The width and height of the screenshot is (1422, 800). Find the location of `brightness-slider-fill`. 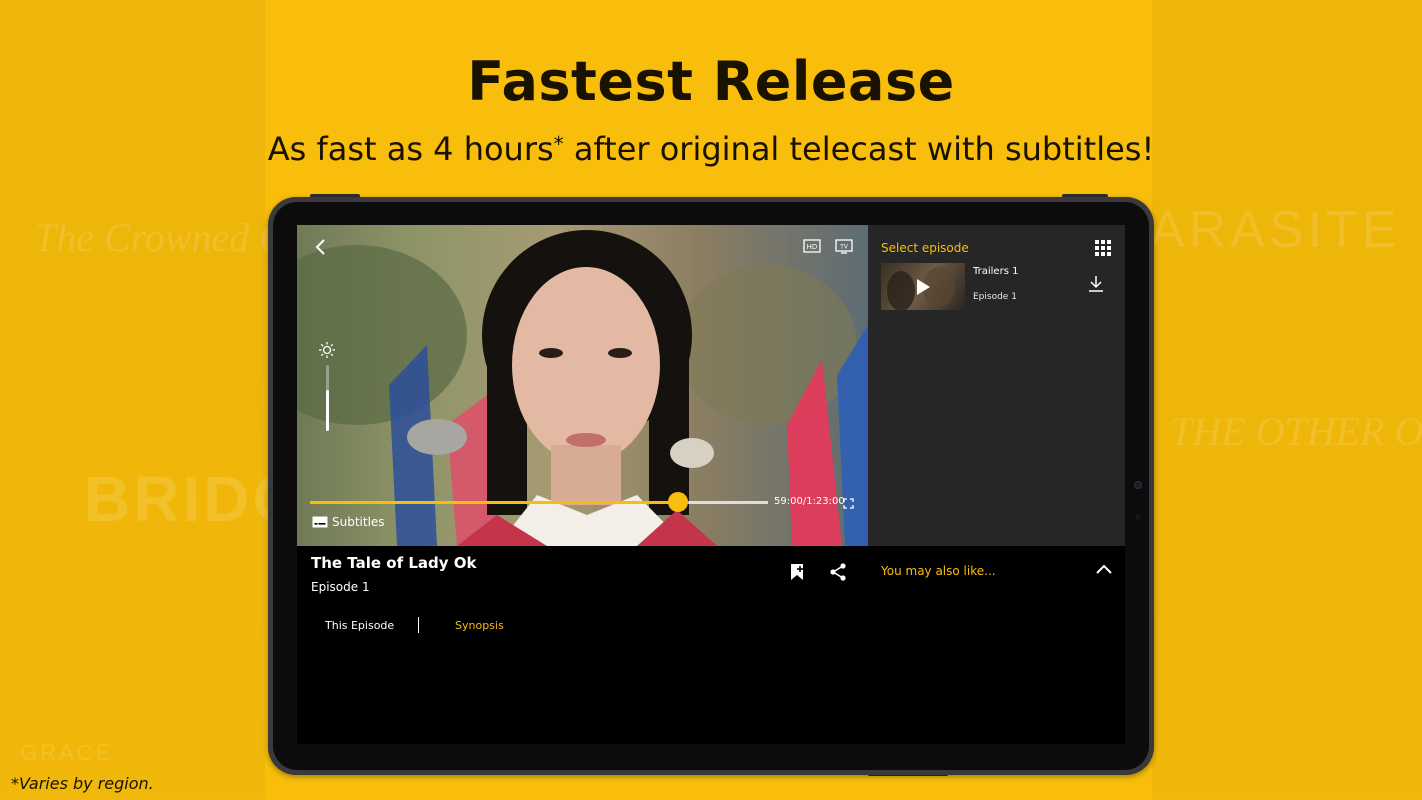

brightness-slider-fill is located at coordinates (327, 410).